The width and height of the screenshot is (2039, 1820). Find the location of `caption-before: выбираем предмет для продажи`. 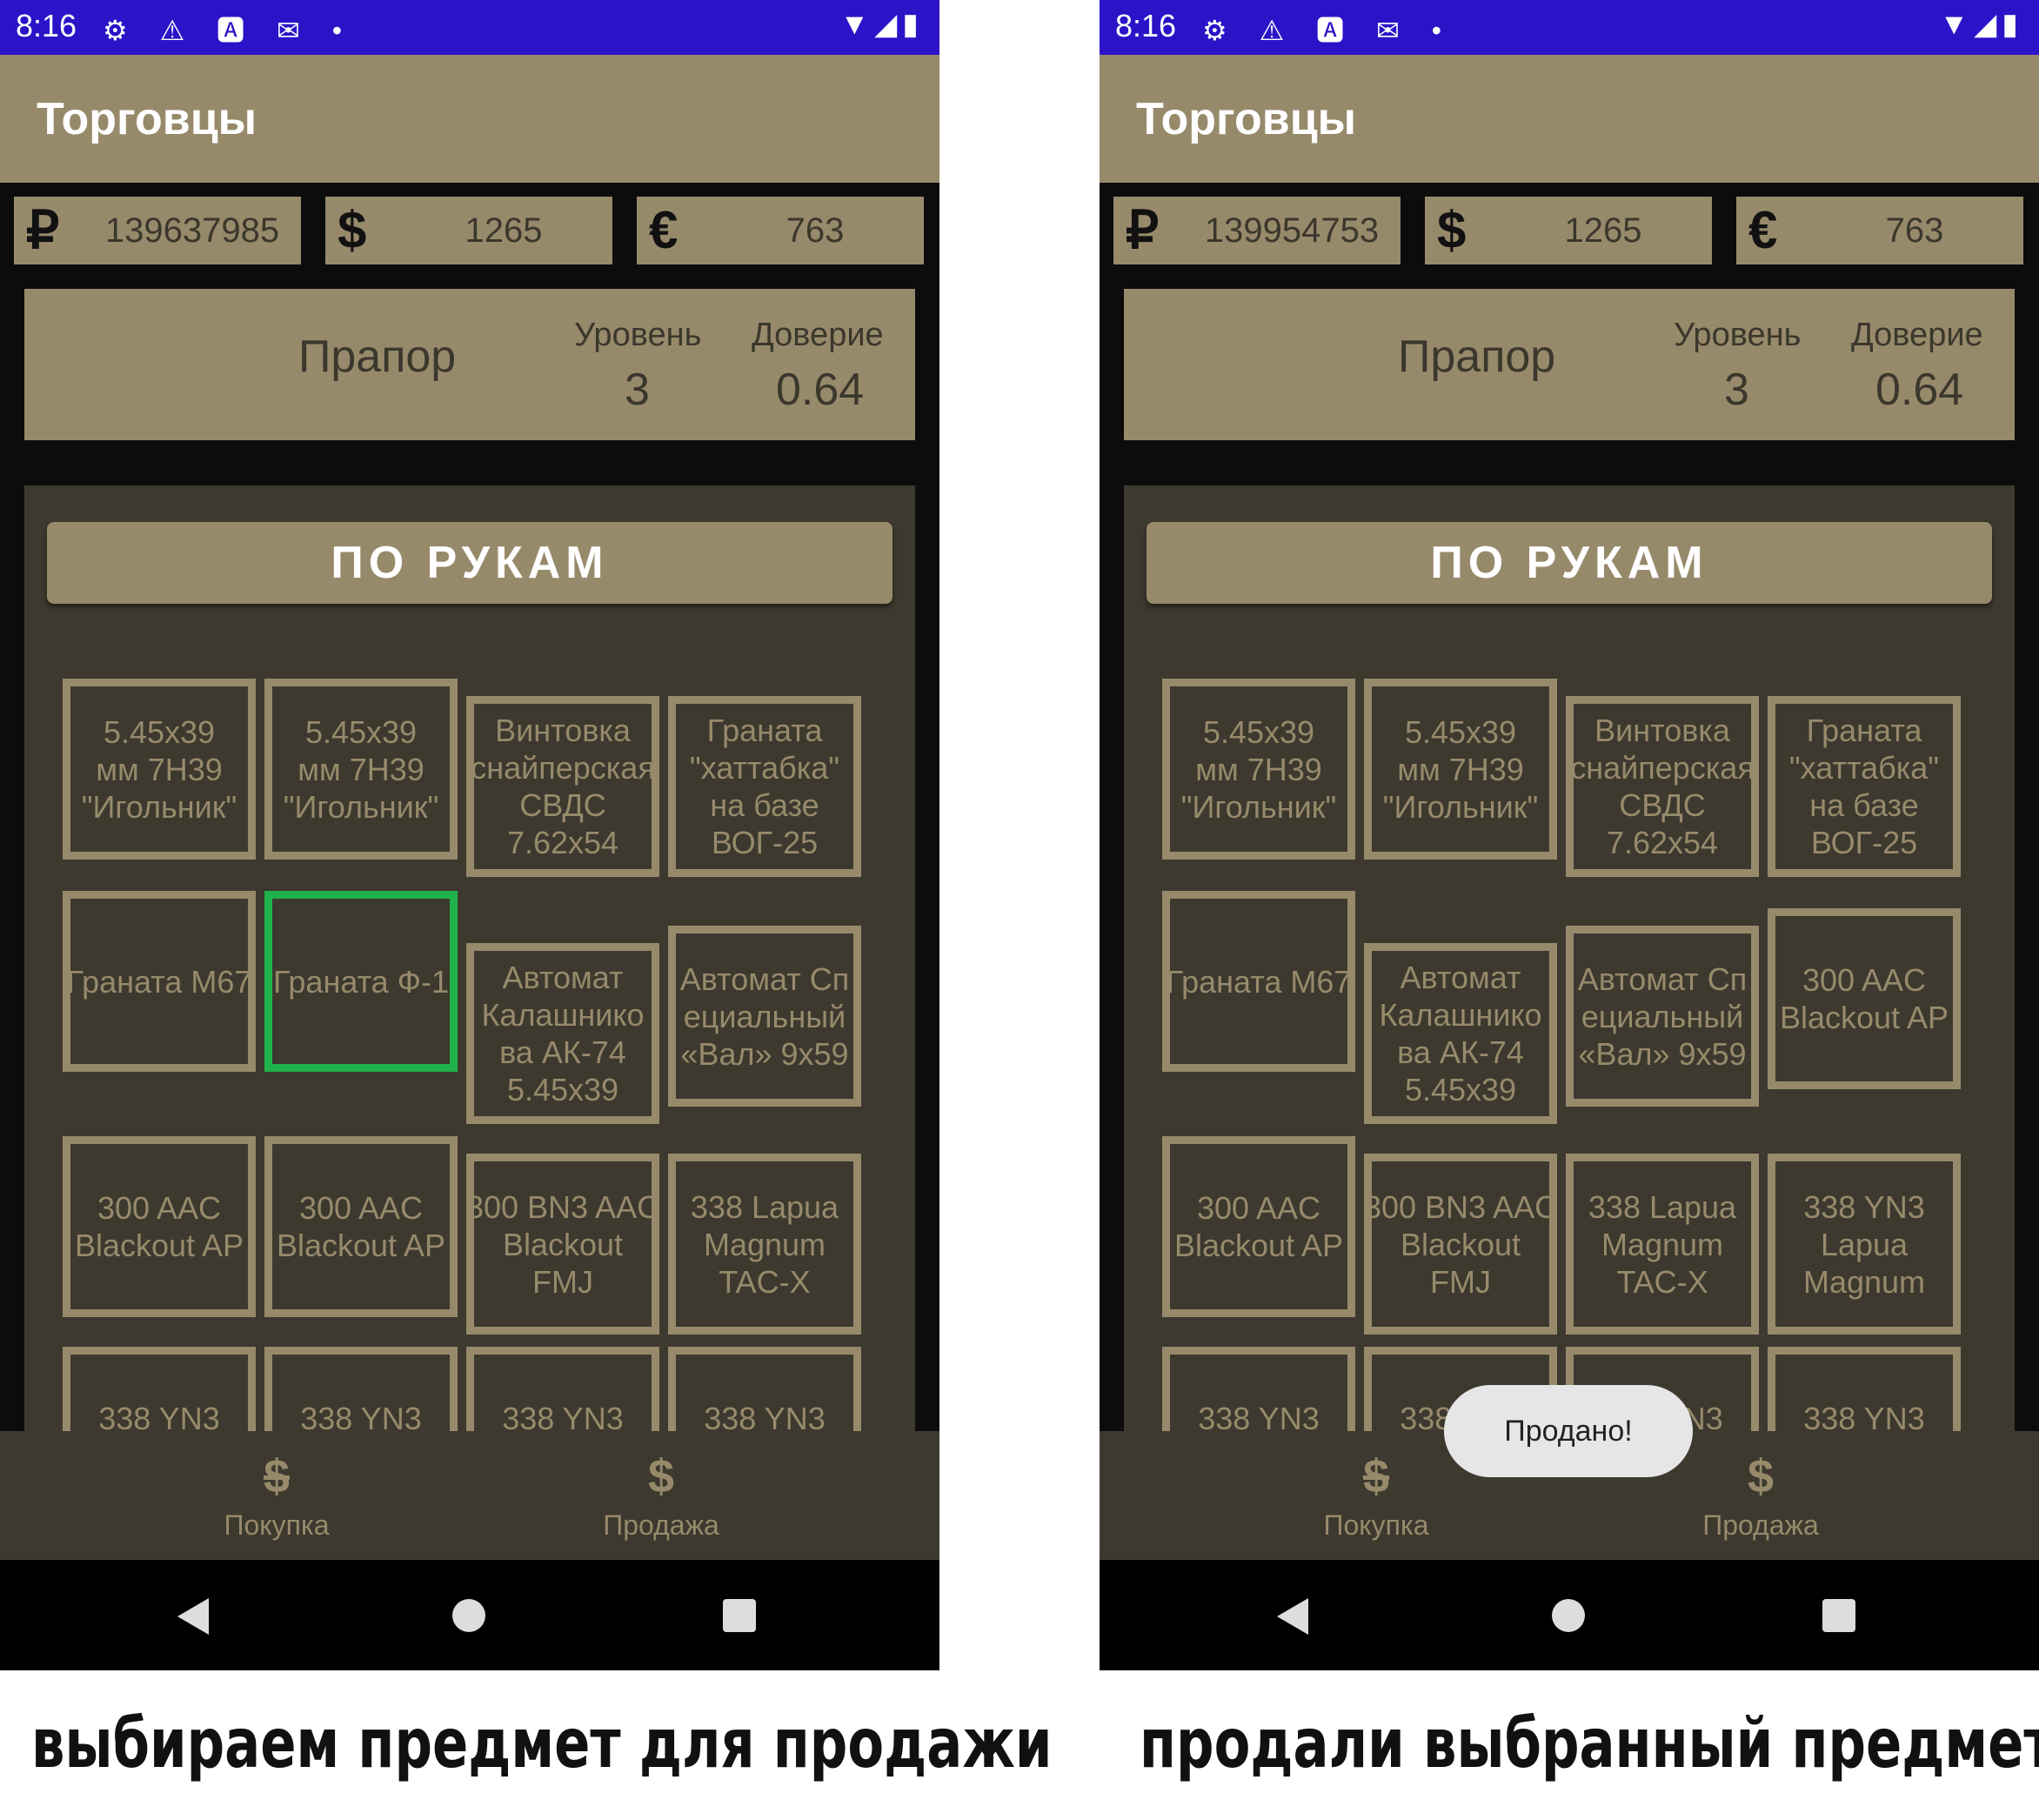

caption-before: выбираем предмет для продажи is located at coordinates (542, 1744).